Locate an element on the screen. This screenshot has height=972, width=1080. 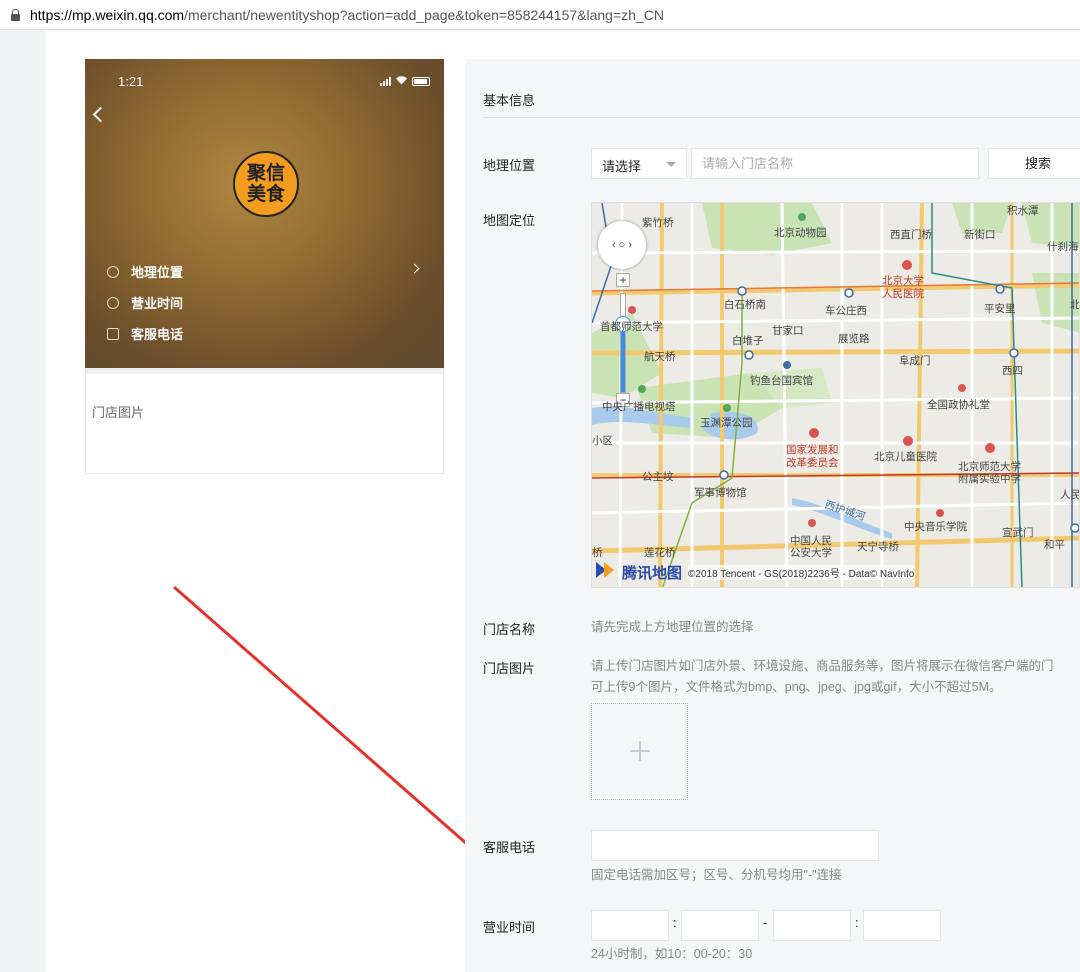
map-place-label: 白堆子 is located at coordinates (748, 341).